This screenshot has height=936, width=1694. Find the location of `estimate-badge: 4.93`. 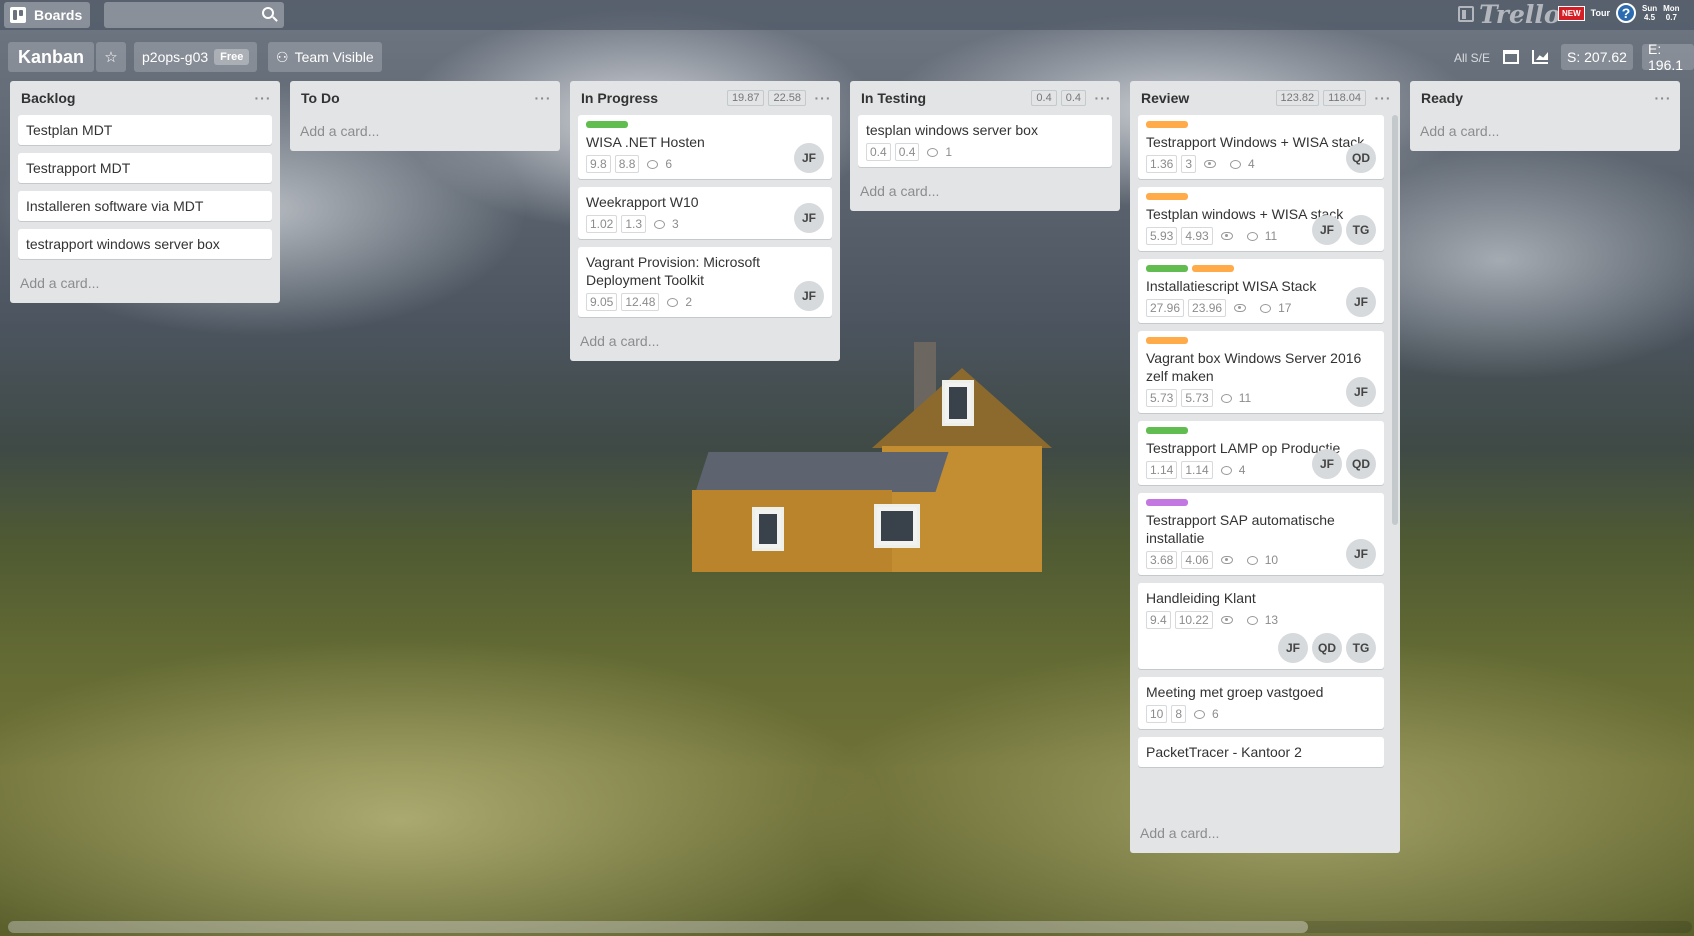

estimate-badge: 4.93 is located at coordinates (1197, 236).